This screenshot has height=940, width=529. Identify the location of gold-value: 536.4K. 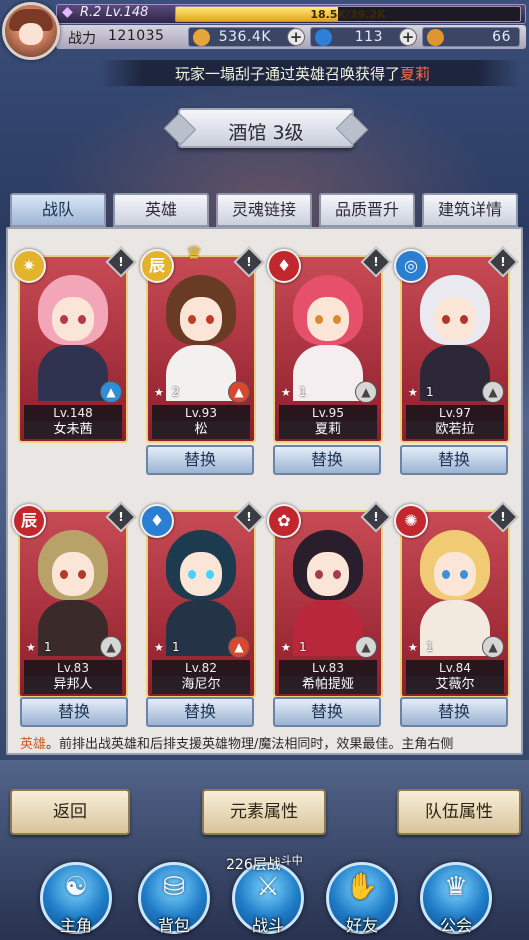
(244, 37).